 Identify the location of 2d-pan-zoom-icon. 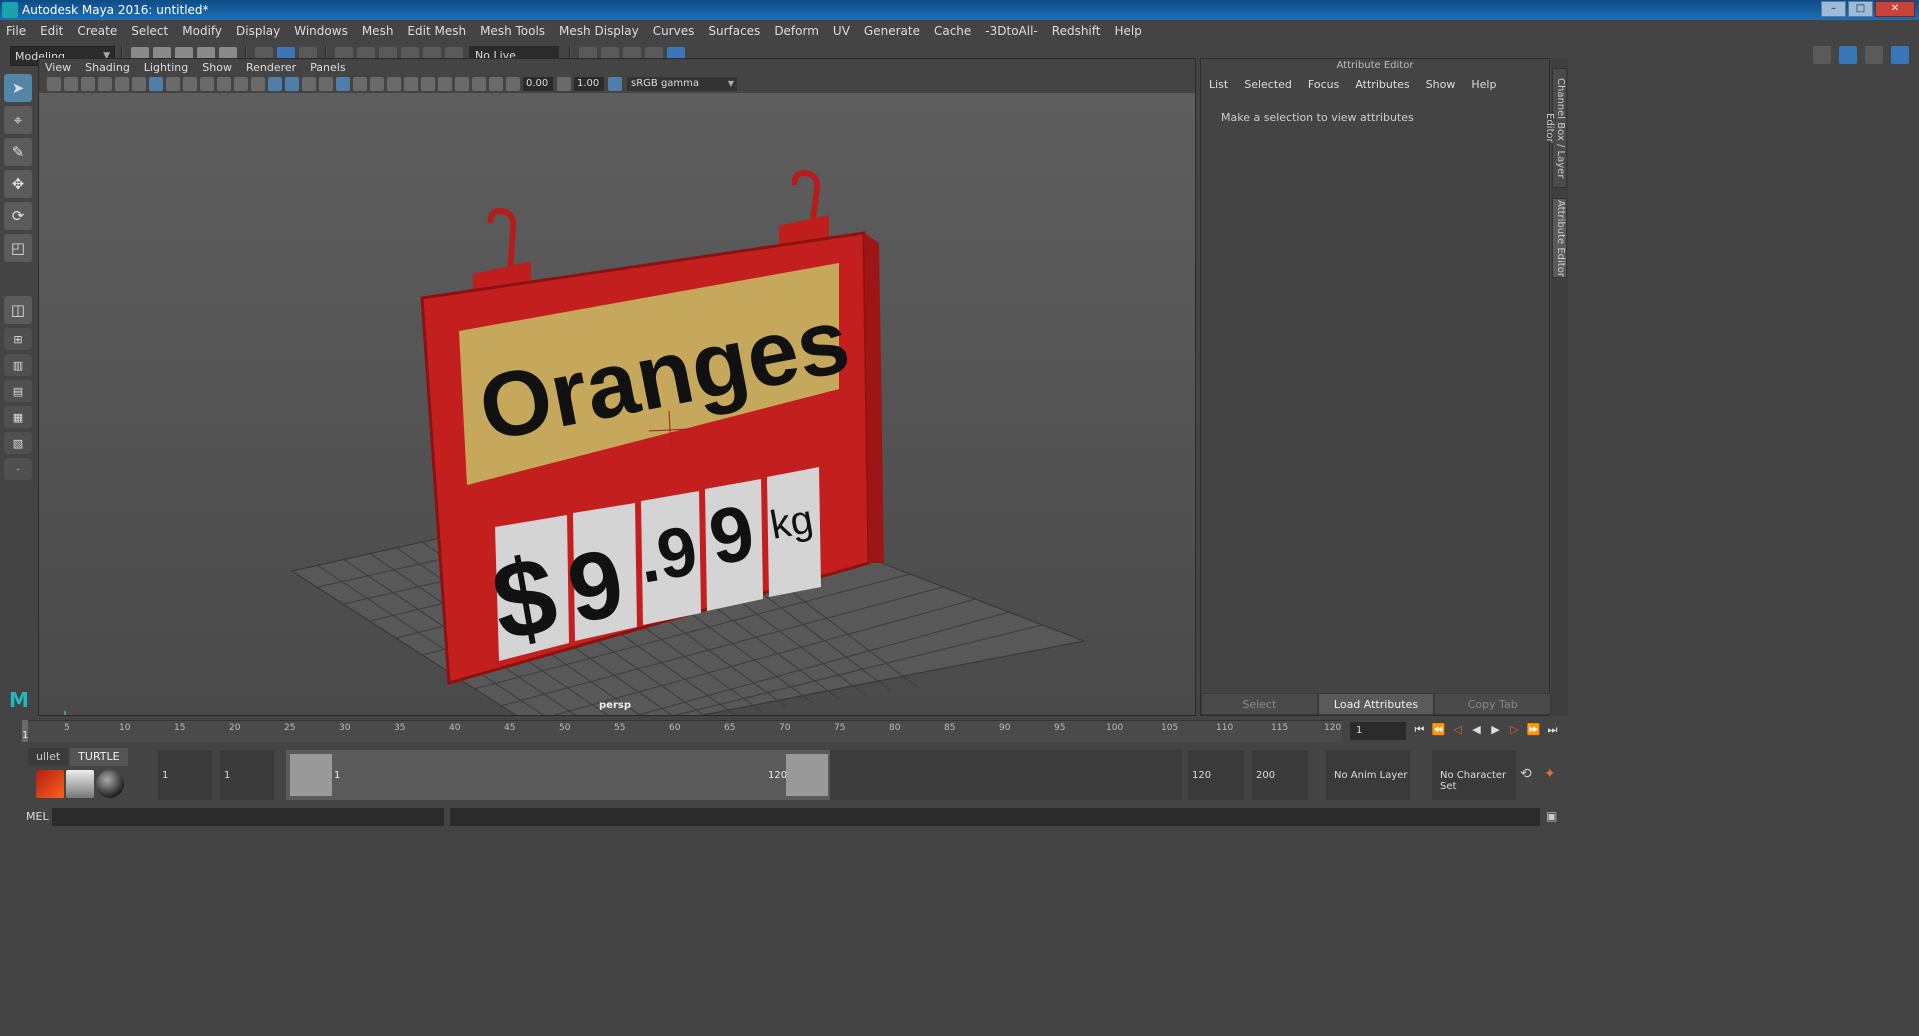
(122, 84).